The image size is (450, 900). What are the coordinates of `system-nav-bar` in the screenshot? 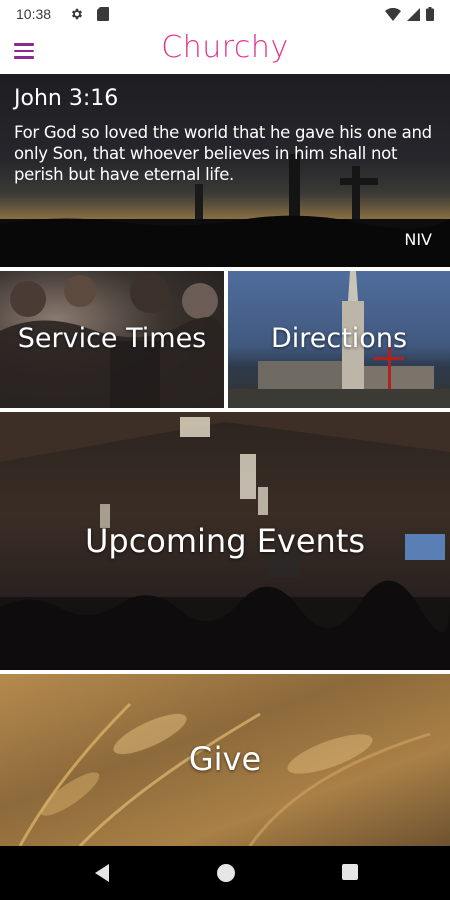 It's located at (225, 873).